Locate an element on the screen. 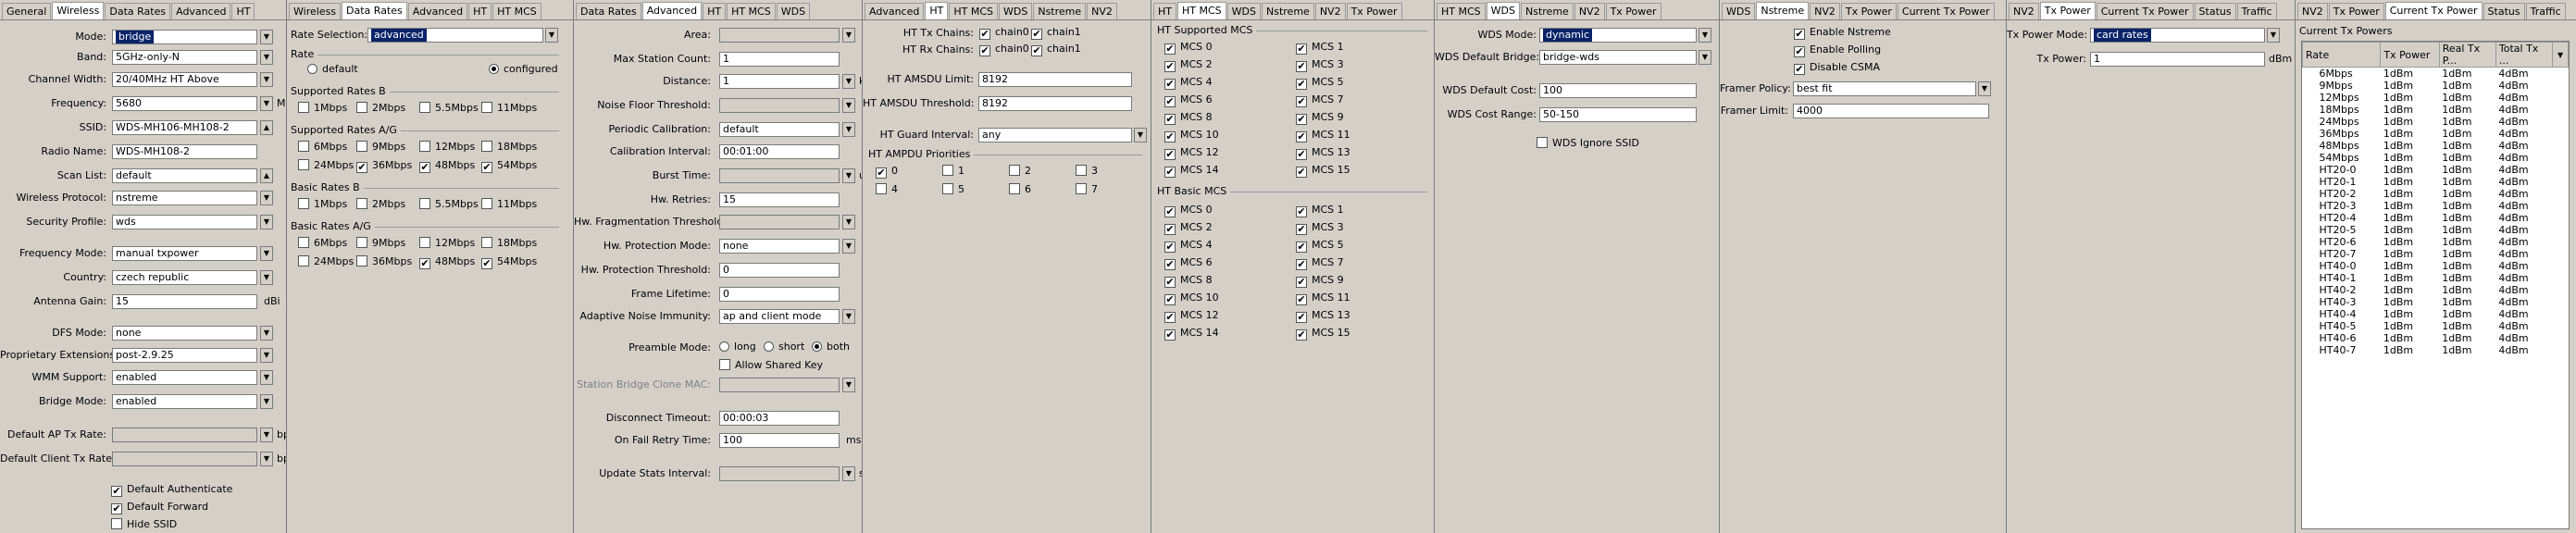 This screenshot has width=2576, height=533. sup-ag-18mbps-checkbox is located at coordinates (486, 146).